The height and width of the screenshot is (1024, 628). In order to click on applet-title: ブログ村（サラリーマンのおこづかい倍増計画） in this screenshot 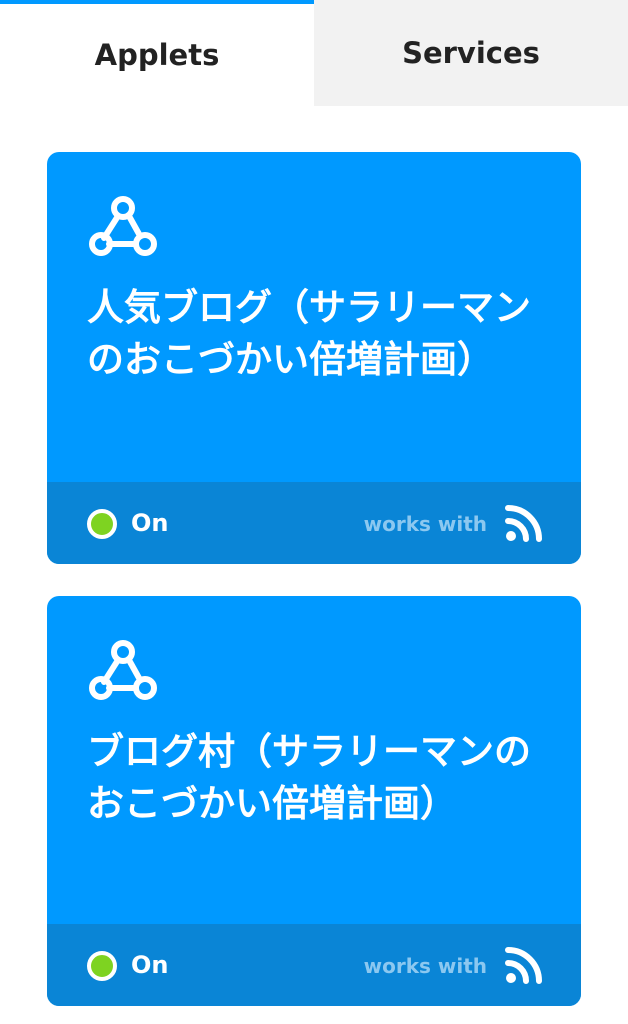, I will do `click(309, 777)`.